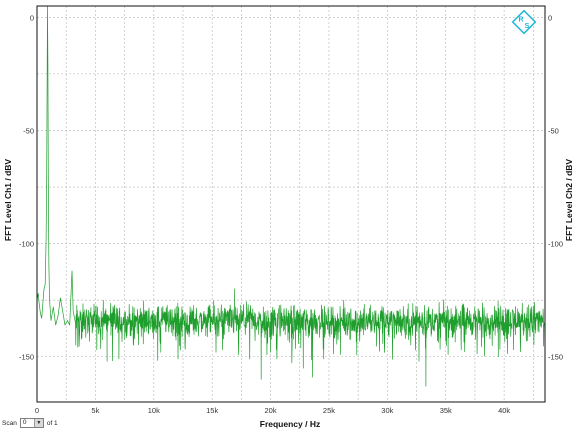 The width and height of the screenshot is (582, 436). I want to click on chevron-down-icon: ▼, so click(38, 423).